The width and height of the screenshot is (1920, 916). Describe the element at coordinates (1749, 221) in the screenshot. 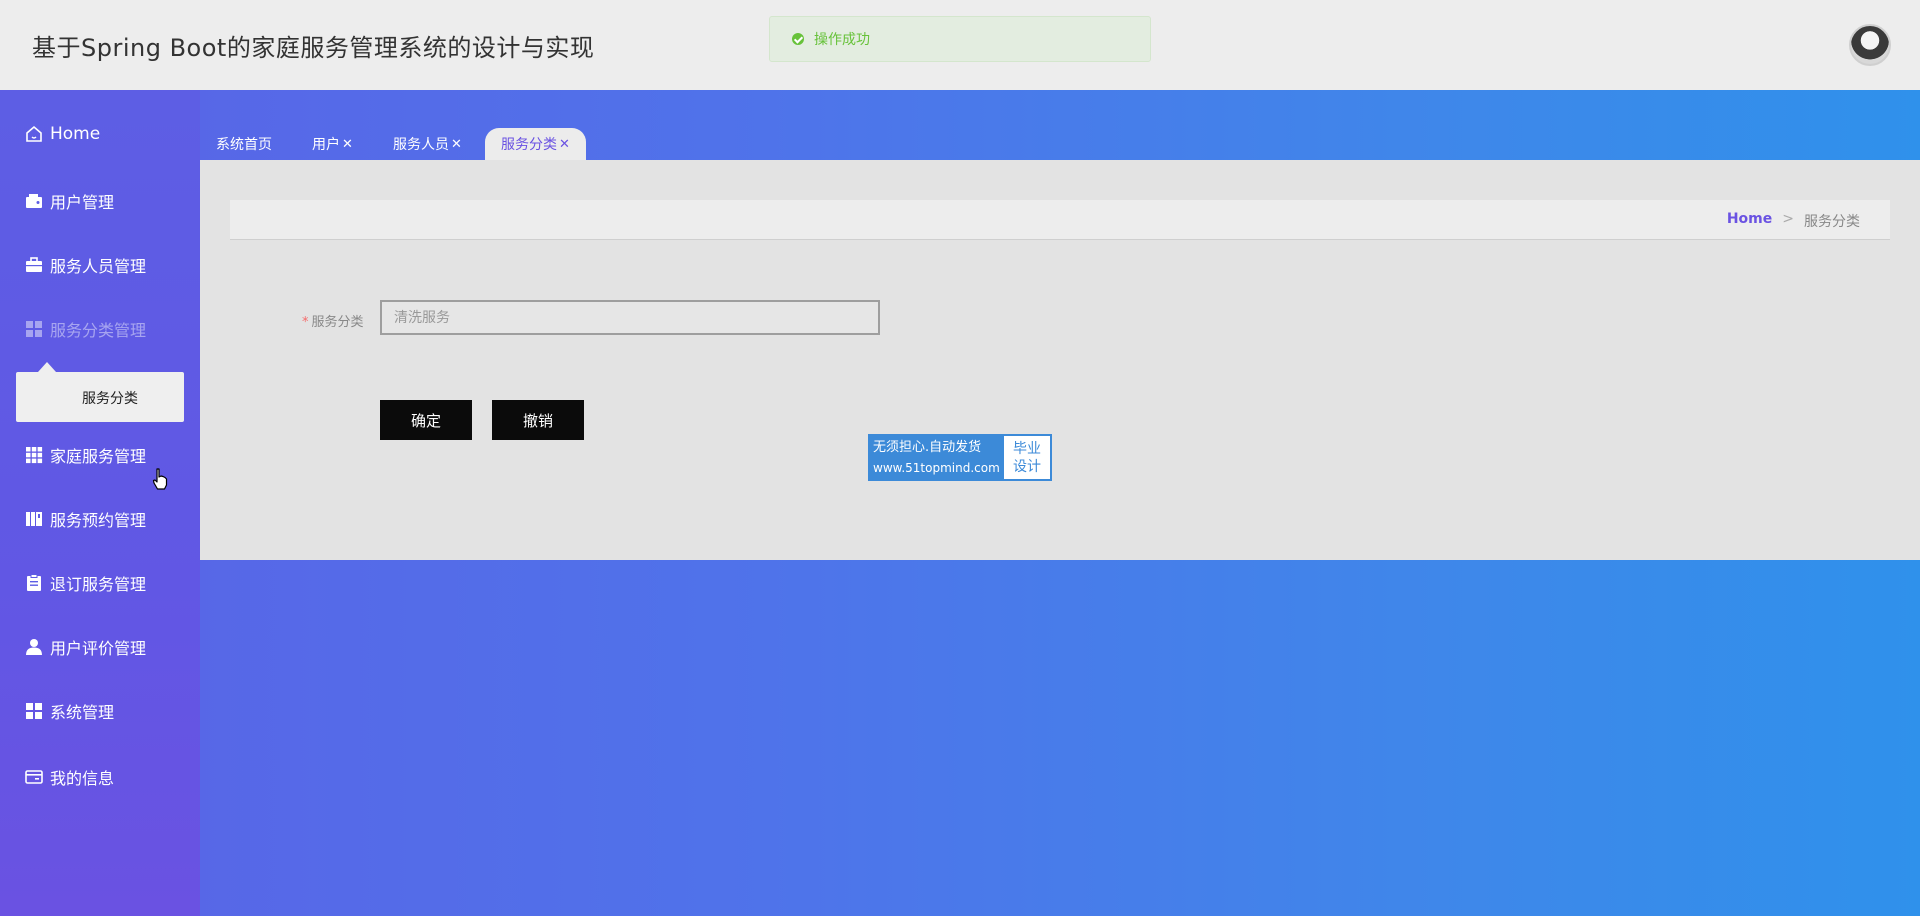

I see `breadcrumb-home: Home` at that location.